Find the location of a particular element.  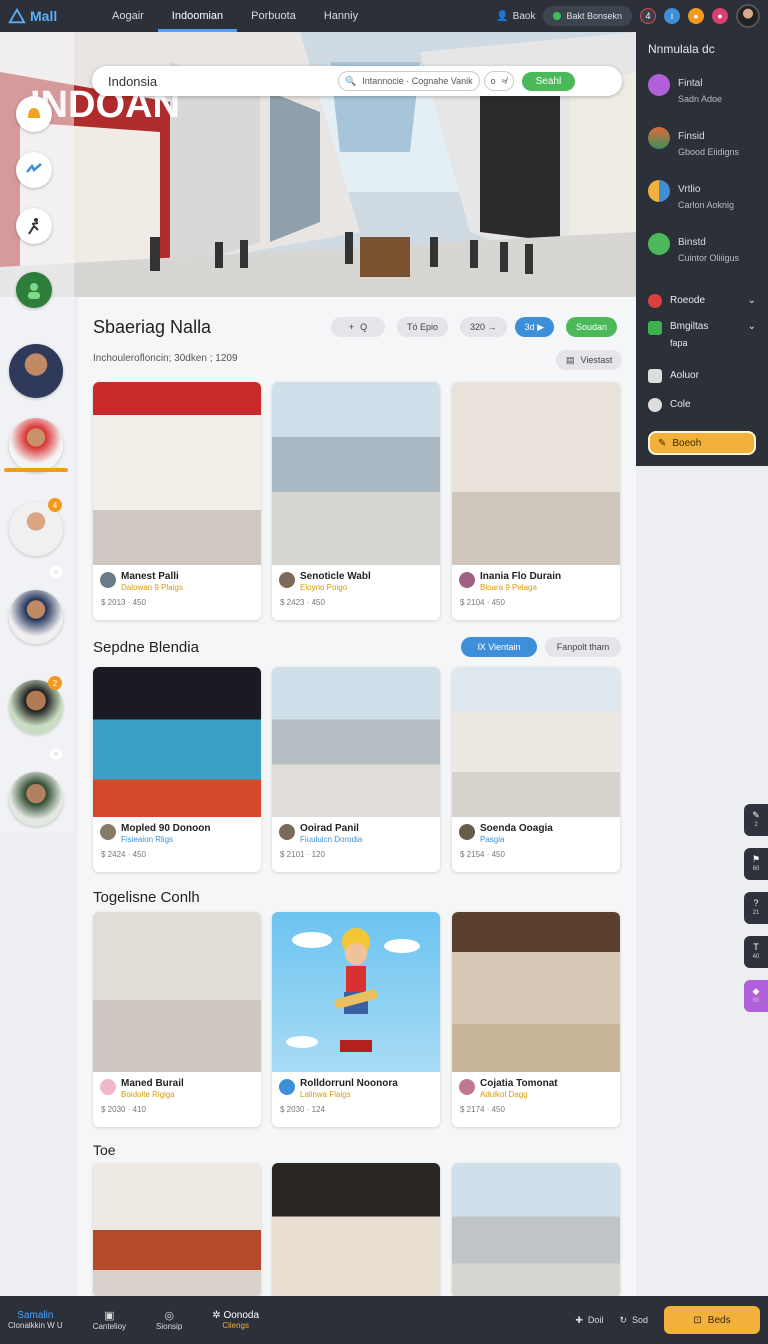

refresh-icon: ↻ is located at coordinates (623, 1319).